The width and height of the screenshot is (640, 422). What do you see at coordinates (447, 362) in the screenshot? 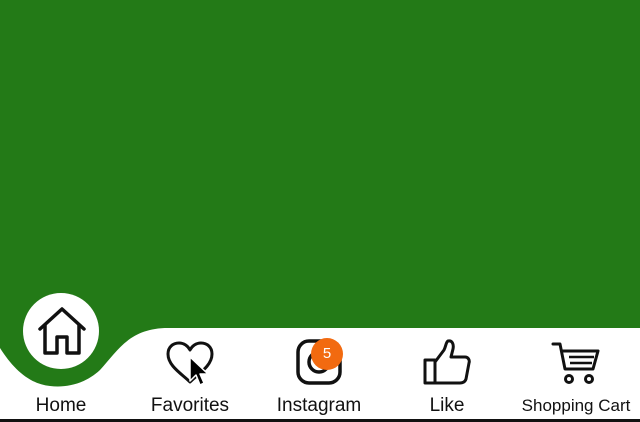
I see `thumbs-up-icon` at bounding box center [447, 362].